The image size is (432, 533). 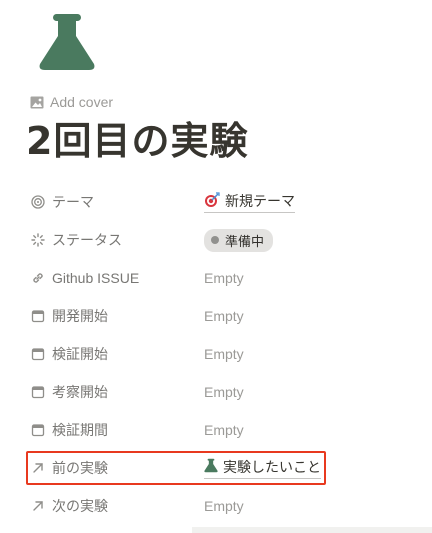 What do you see at coordinates (249, 202) in the screenshot?
I see `relation-link: 新規テーマ` at bounding box center [249, 202].